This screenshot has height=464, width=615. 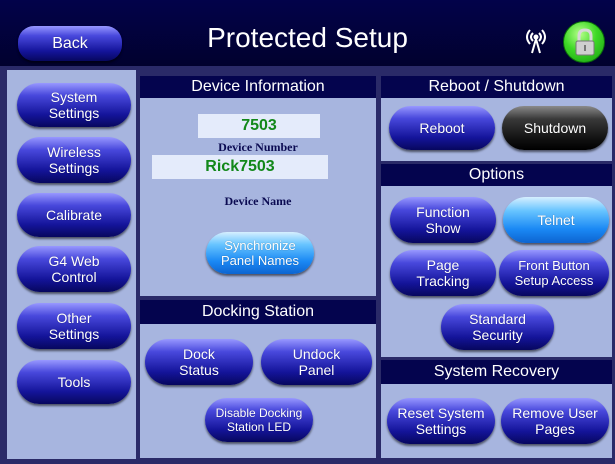 I want to click on reboot-button: Reboot, so click(x=442, y=128).